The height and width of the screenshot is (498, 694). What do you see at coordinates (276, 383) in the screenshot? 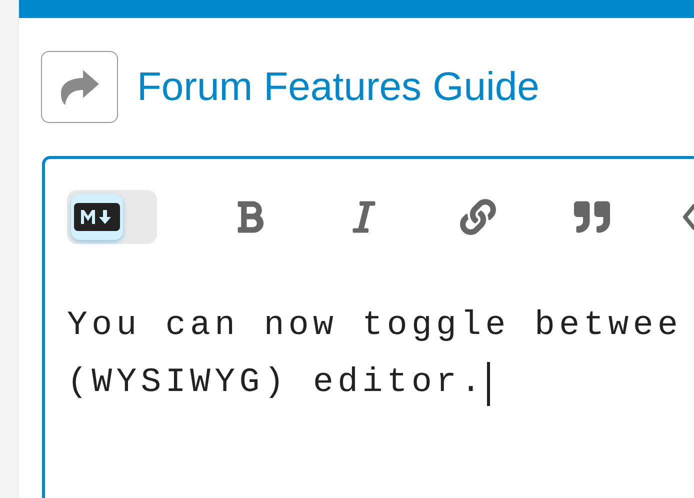
I see `editor-text-line: (WYSIWYG) editor.` at bounding box center [276, 383].